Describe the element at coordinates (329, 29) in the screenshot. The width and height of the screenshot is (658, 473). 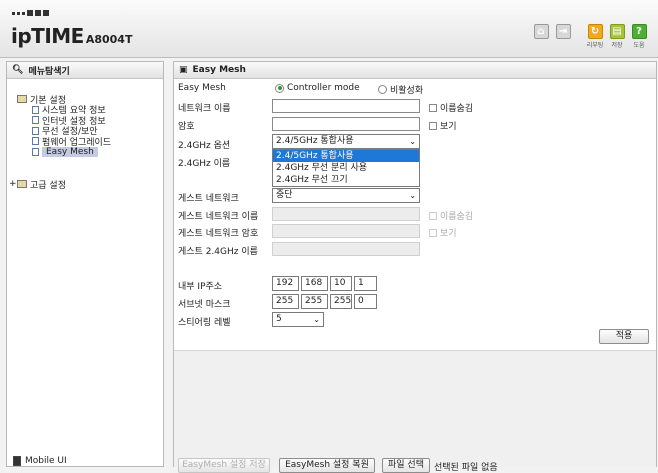
I see `top-header: ipTIME A8004T ⌂ ⇥ ↻ 리부팅 ▤ 저장 ? 도움` at that location.